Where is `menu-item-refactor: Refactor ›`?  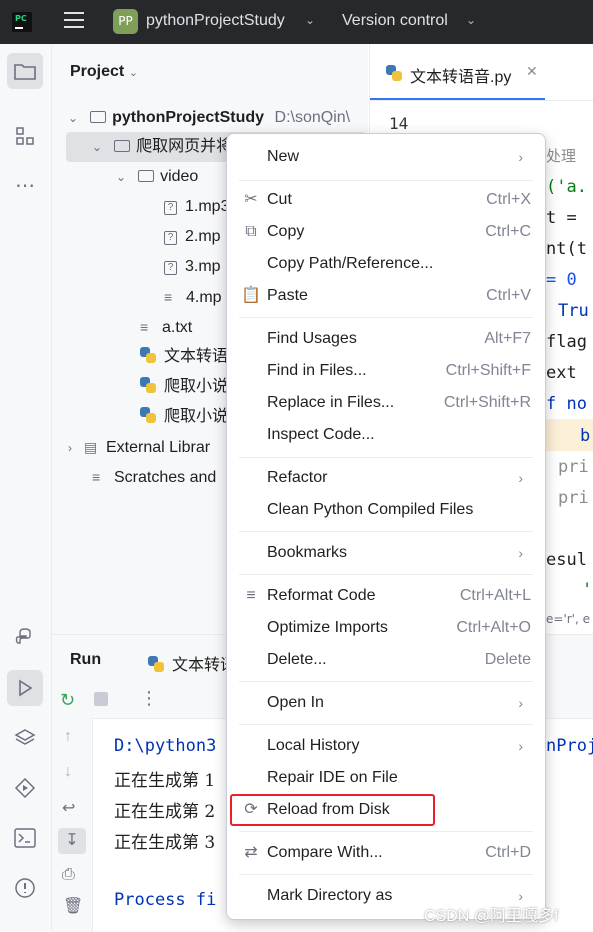 menu-item-refactor: Refactor › is located at coordinates (385, 478).